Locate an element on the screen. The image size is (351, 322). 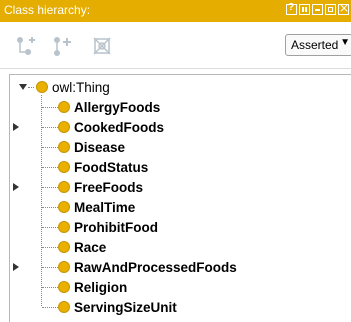
close-icon is located at coordinates (343, 8).